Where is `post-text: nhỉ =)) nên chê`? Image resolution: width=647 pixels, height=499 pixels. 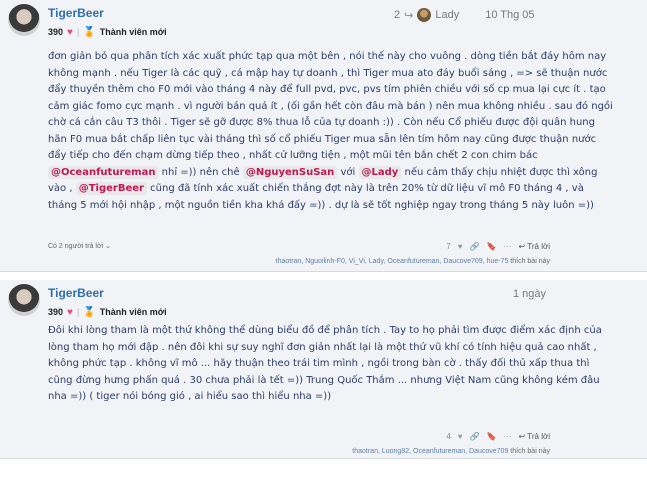 post-text: nhỉ =)) nên chê is located at coordinates (200, 172).